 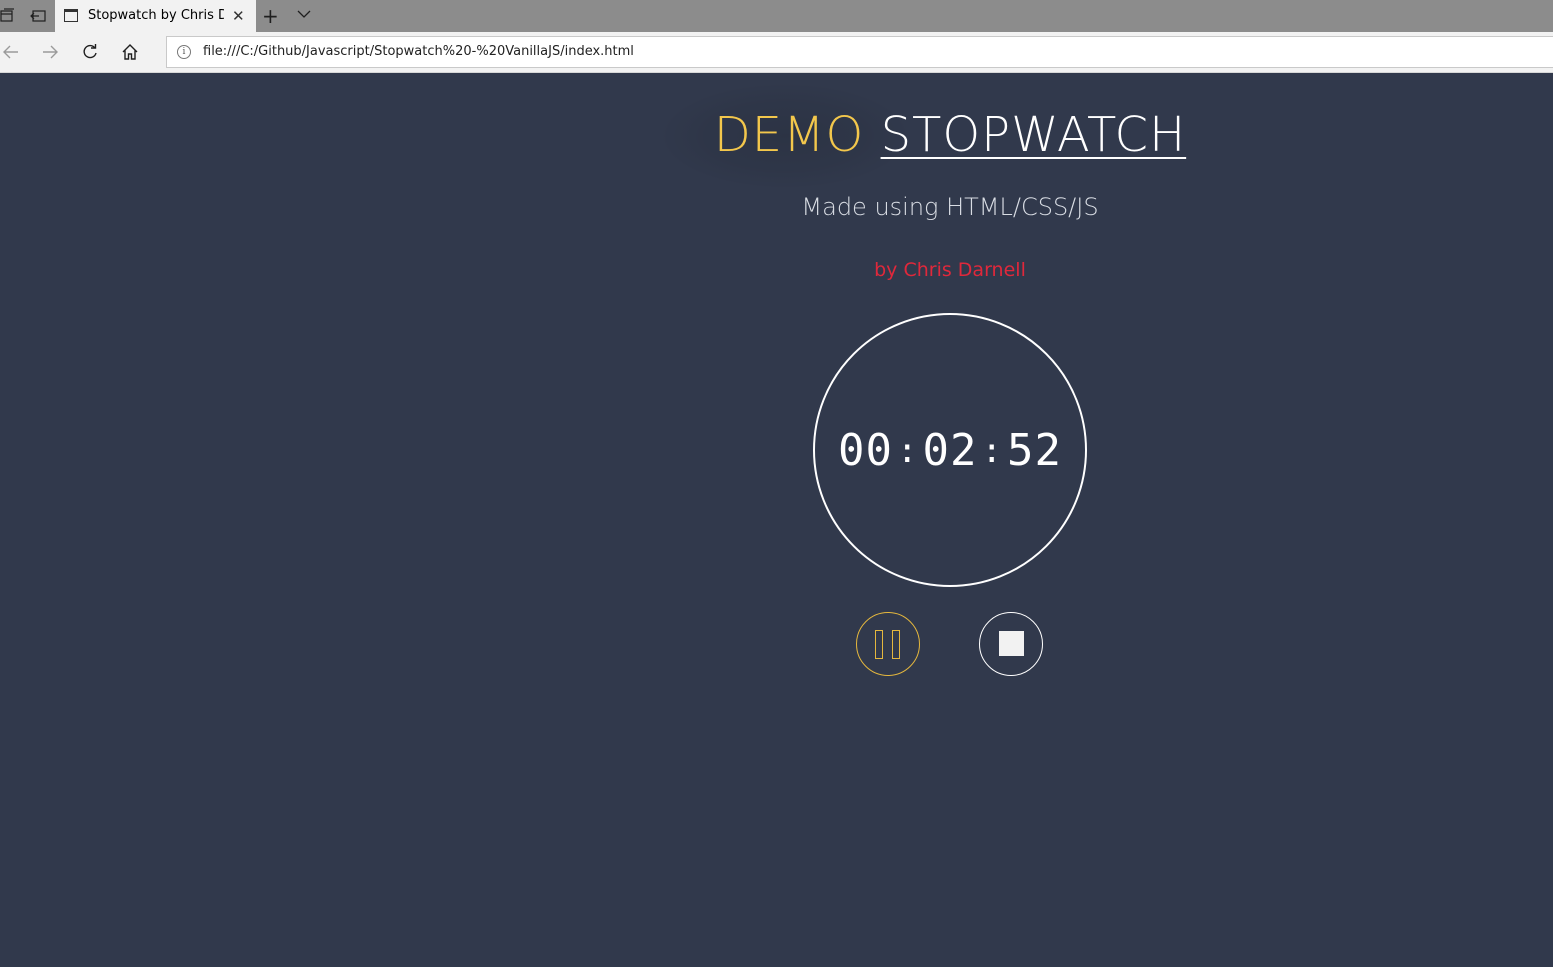 I want to click on set-tabs-aside-icon, so click(x=38, y=16).